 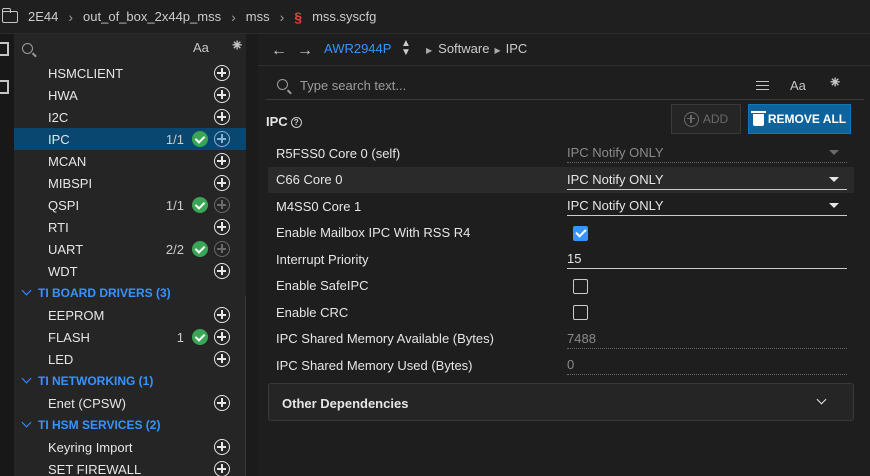 I want to click on sidebar-item-led: LED, so click(x=130, y=359).